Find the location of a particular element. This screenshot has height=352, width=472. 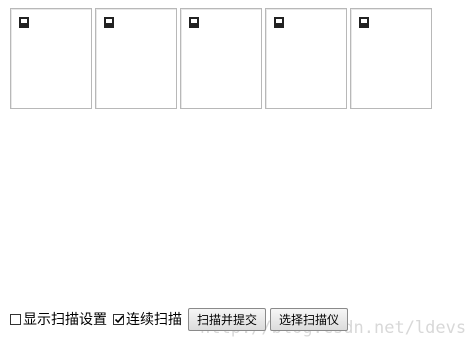

checkbox-unchecked-icon is located at coordinates (15, 319).